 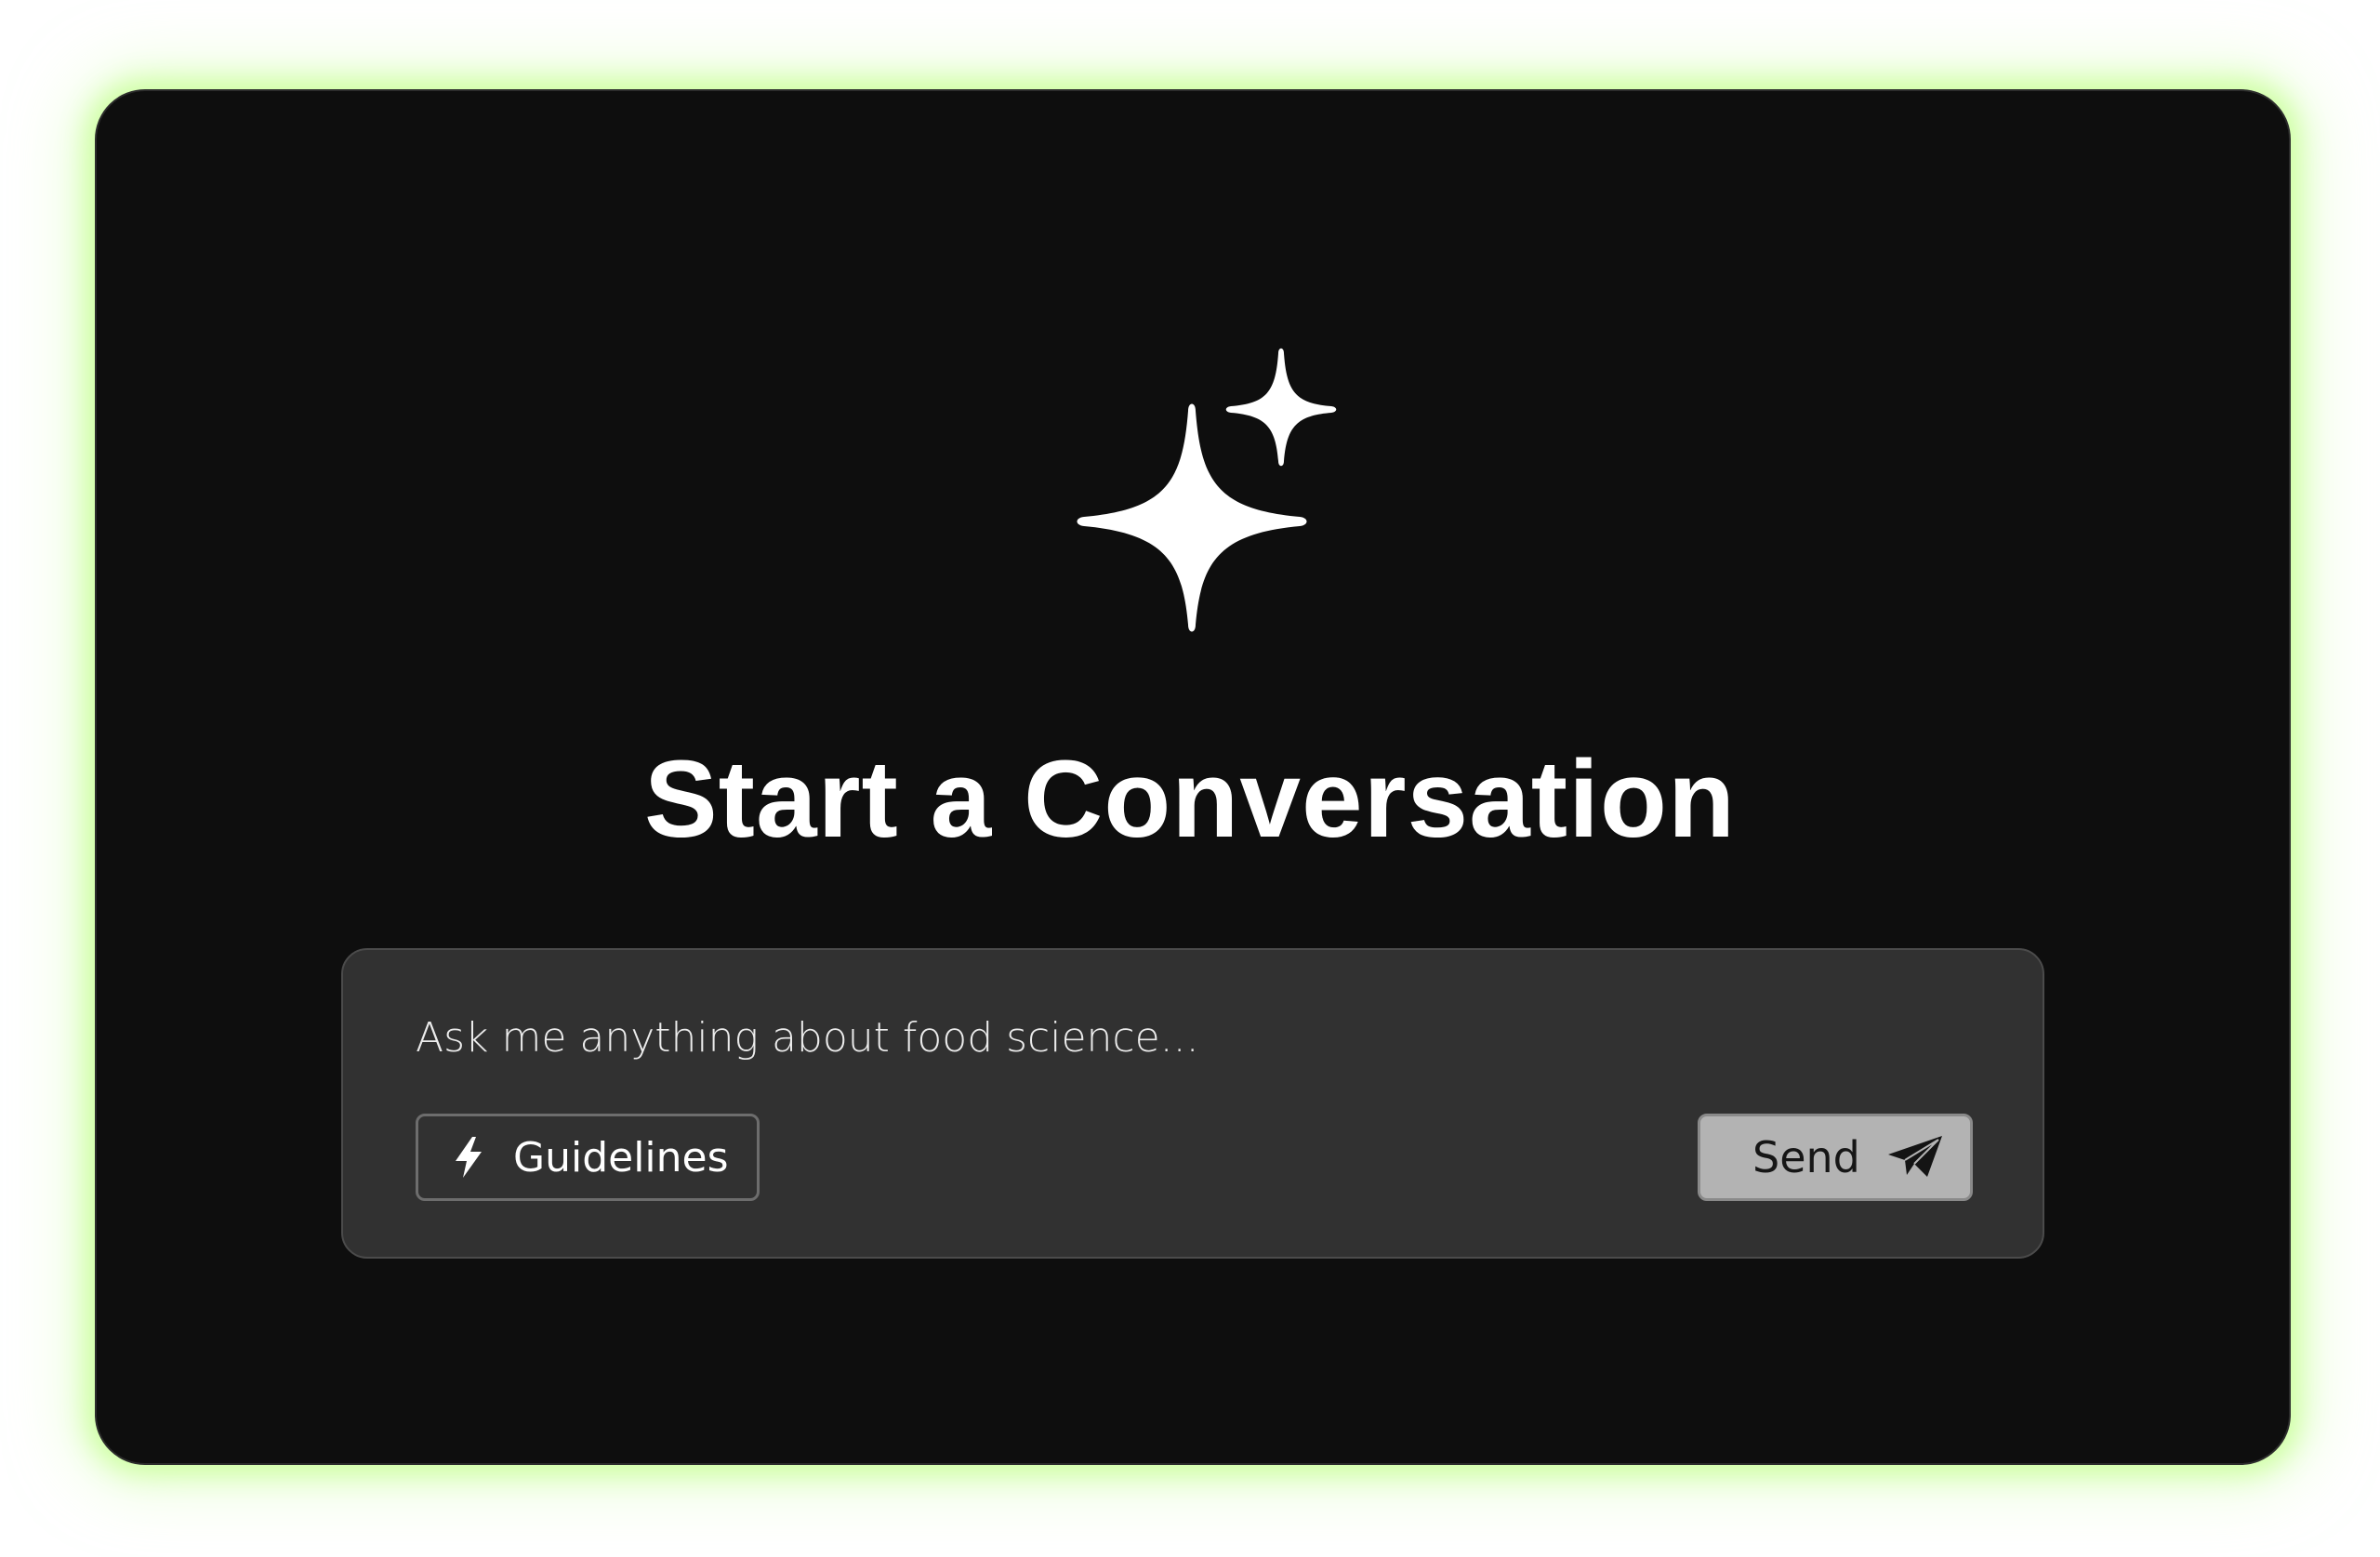 I want to click on guidelines-button-label: Guidelines, so click(x=621, y=1157).